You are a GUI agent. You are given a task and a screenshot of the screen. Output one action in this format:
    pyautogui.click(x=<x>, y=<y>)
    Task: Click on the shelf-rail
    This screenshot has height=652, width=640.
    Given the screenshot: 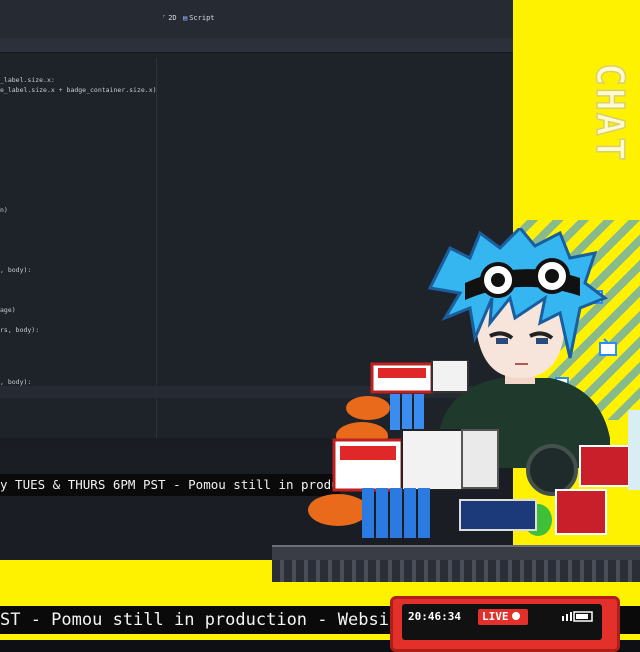 What is the action you would take?
    pyautogui.click(x=456, y=571)
    